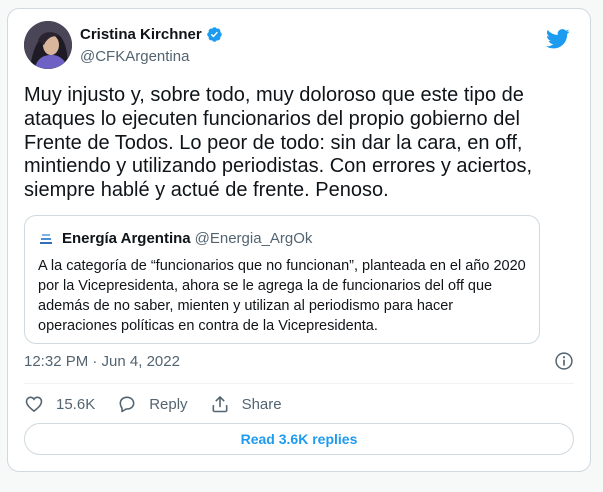 This screenshot has width=603, height=492. I want to click on quoted-tweet-header: Energía Argentina @Energia_ArgOk, so click(175, 238).